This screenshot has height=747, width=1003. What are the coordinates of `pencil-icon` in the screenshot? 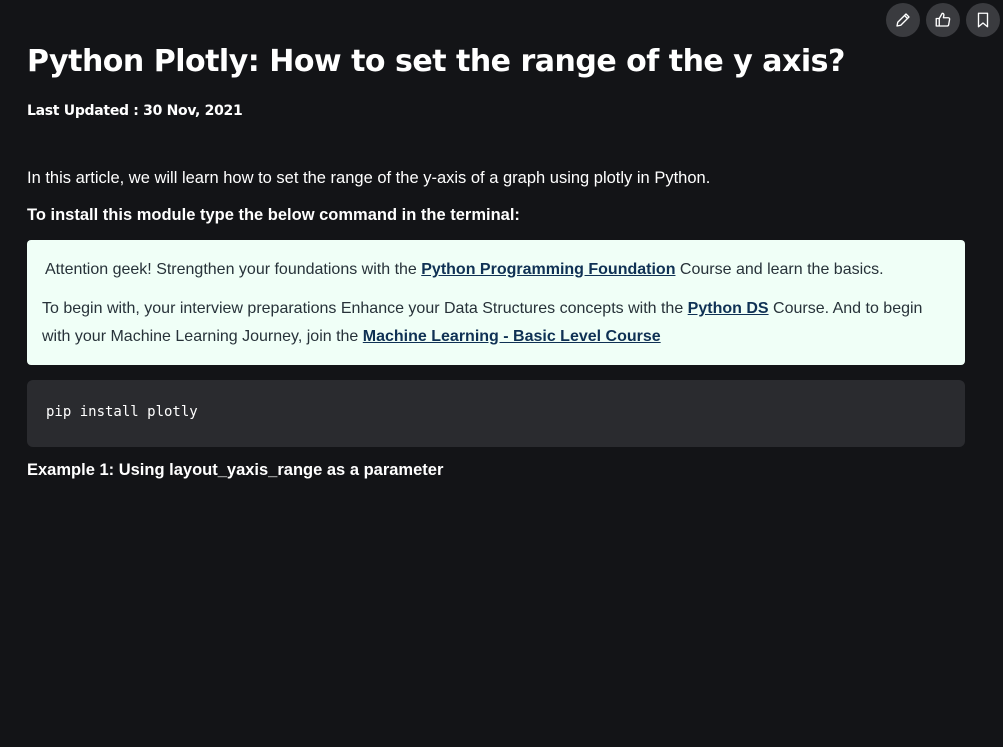 It's located at (903, 20).